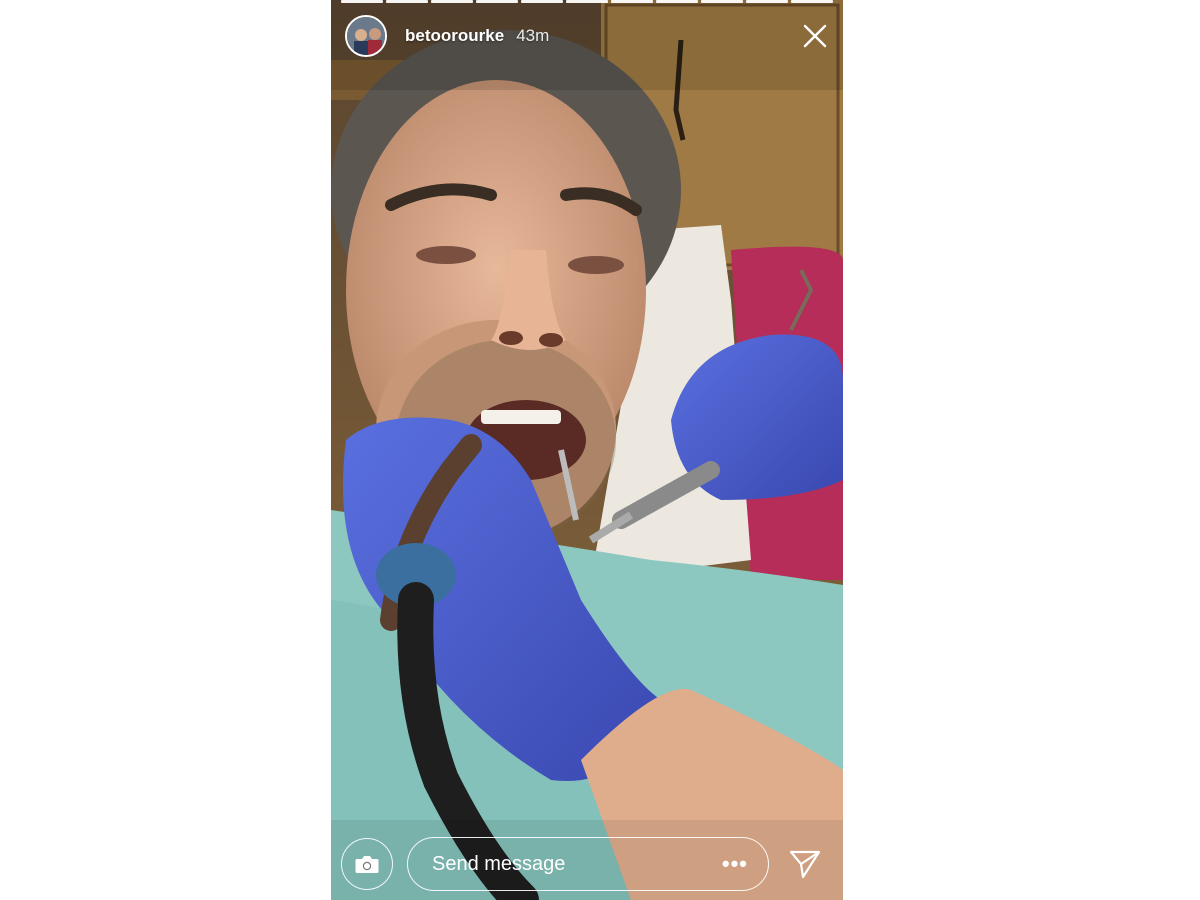 The height and width of the screenshot is (900, 1200). I want to click on message-placeholder: Send message, so click(499, 863).